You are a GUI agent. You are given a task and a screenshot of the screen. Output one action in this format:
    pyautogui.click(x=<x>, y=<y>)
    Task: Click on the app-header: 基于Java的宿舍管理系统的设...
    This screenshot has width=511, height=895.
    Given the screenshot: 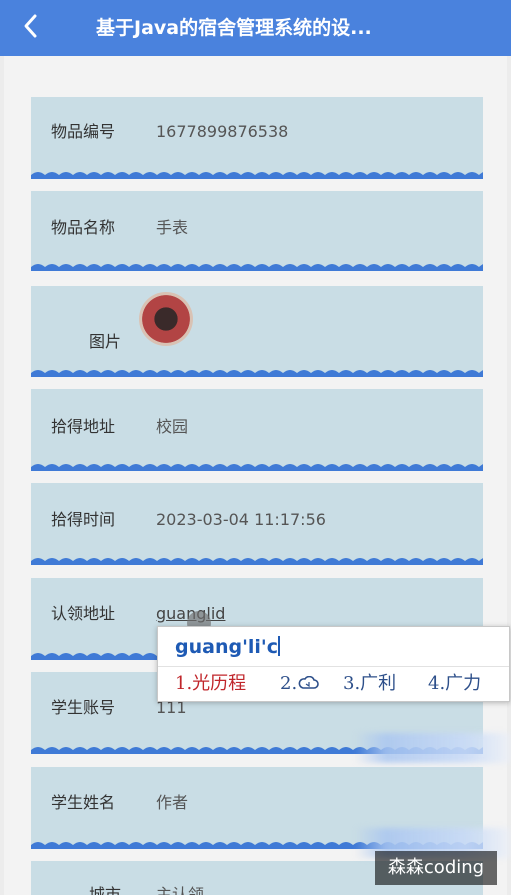 What is the action you would take?
    pyautogui.click(x=255, y=28)
    